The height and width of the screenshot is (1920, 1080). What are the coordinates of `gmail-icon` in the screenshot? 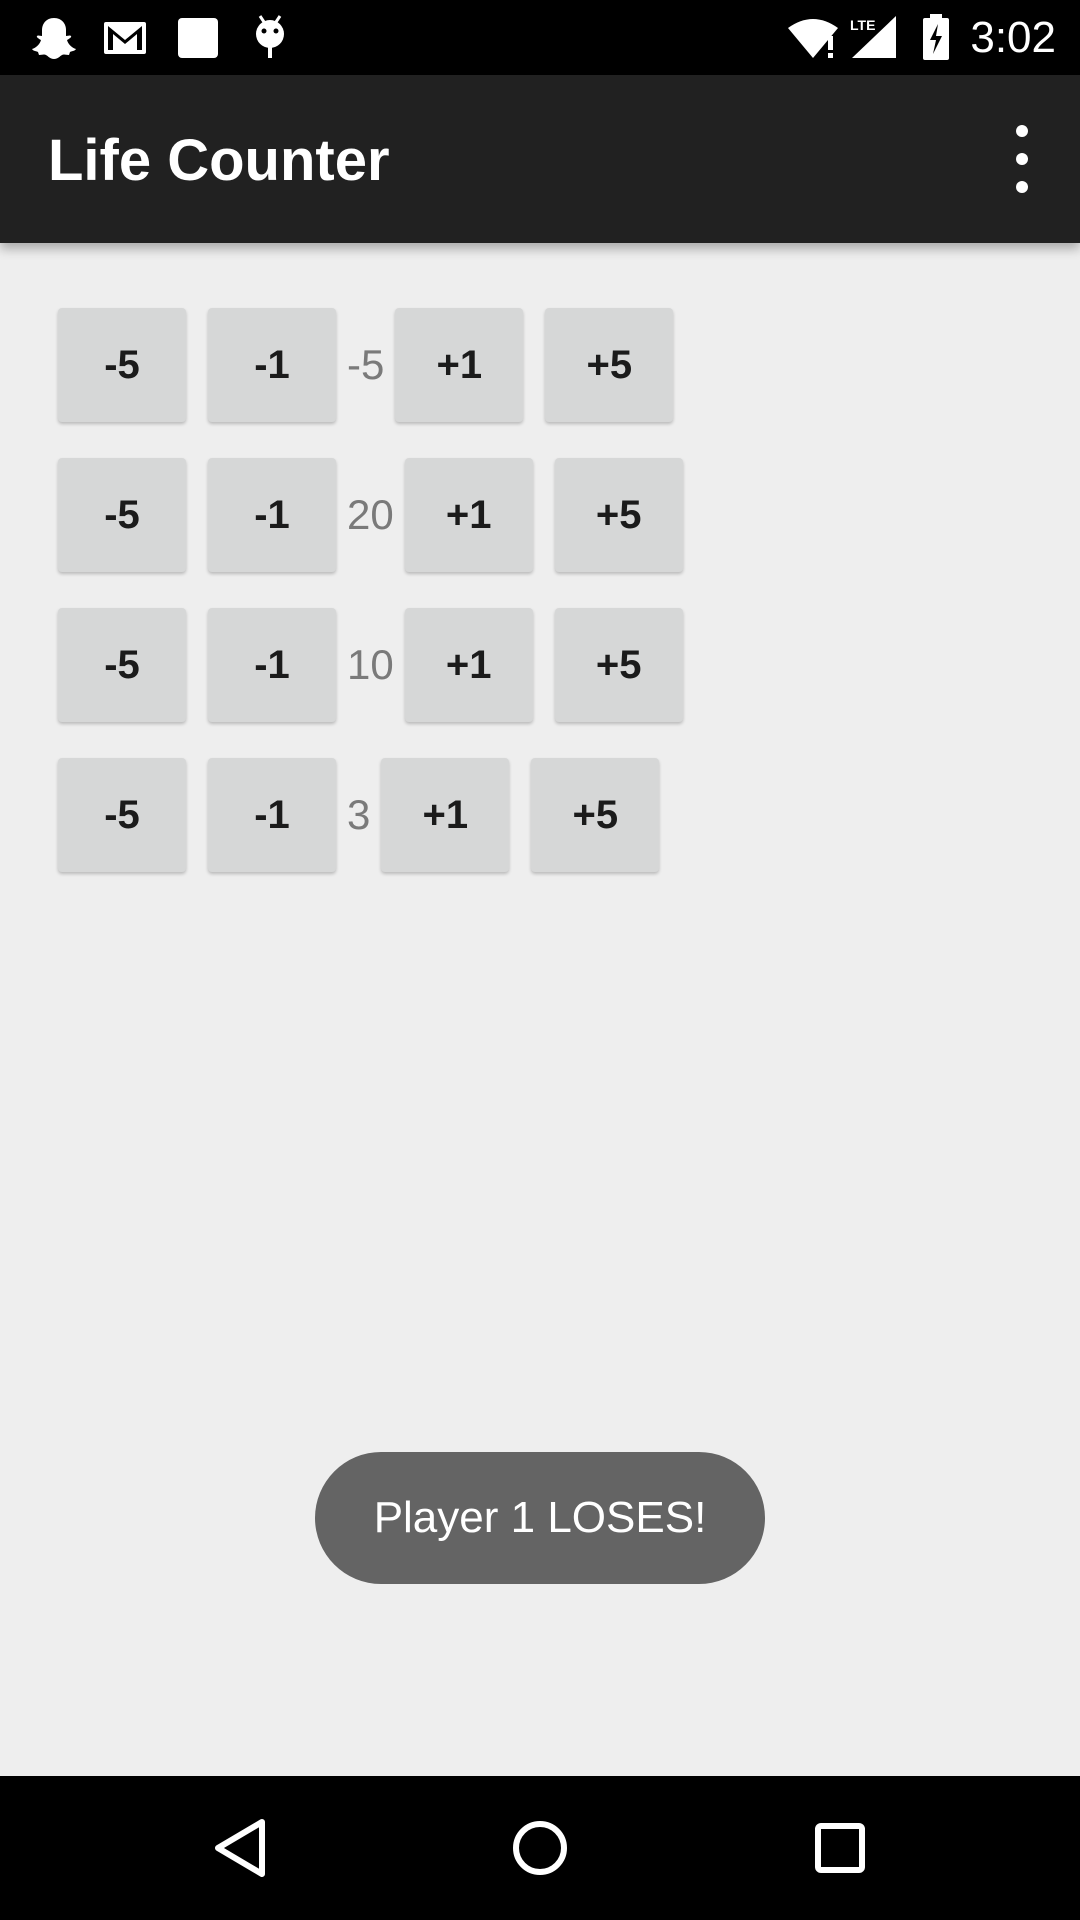 It's located at (125, 38).